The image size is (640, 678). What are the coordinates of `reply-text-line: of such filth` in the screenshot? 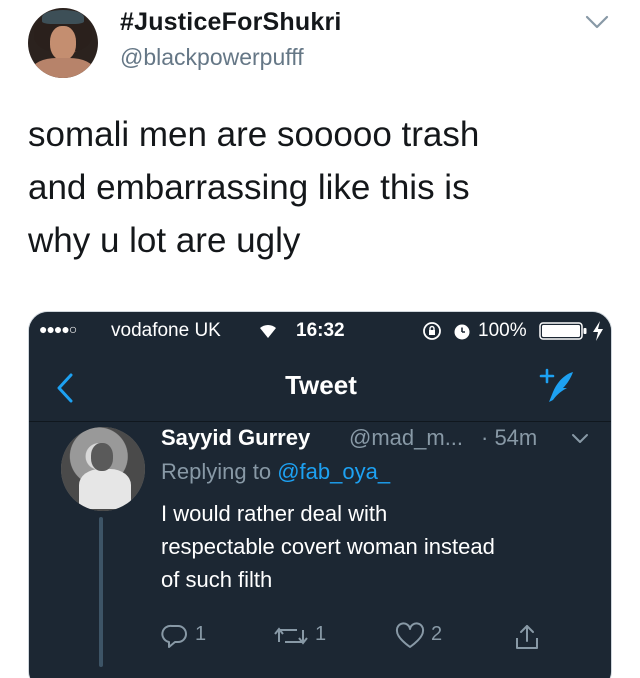 It's located at (217, 579).